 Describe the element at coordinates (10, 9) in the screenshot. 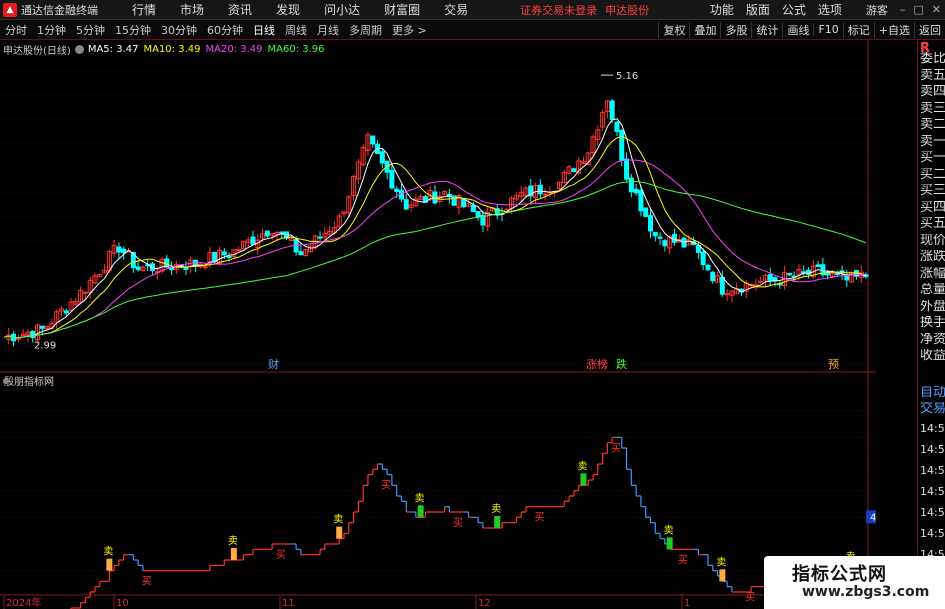

I see `app-logo-icon: ▲` at that location.